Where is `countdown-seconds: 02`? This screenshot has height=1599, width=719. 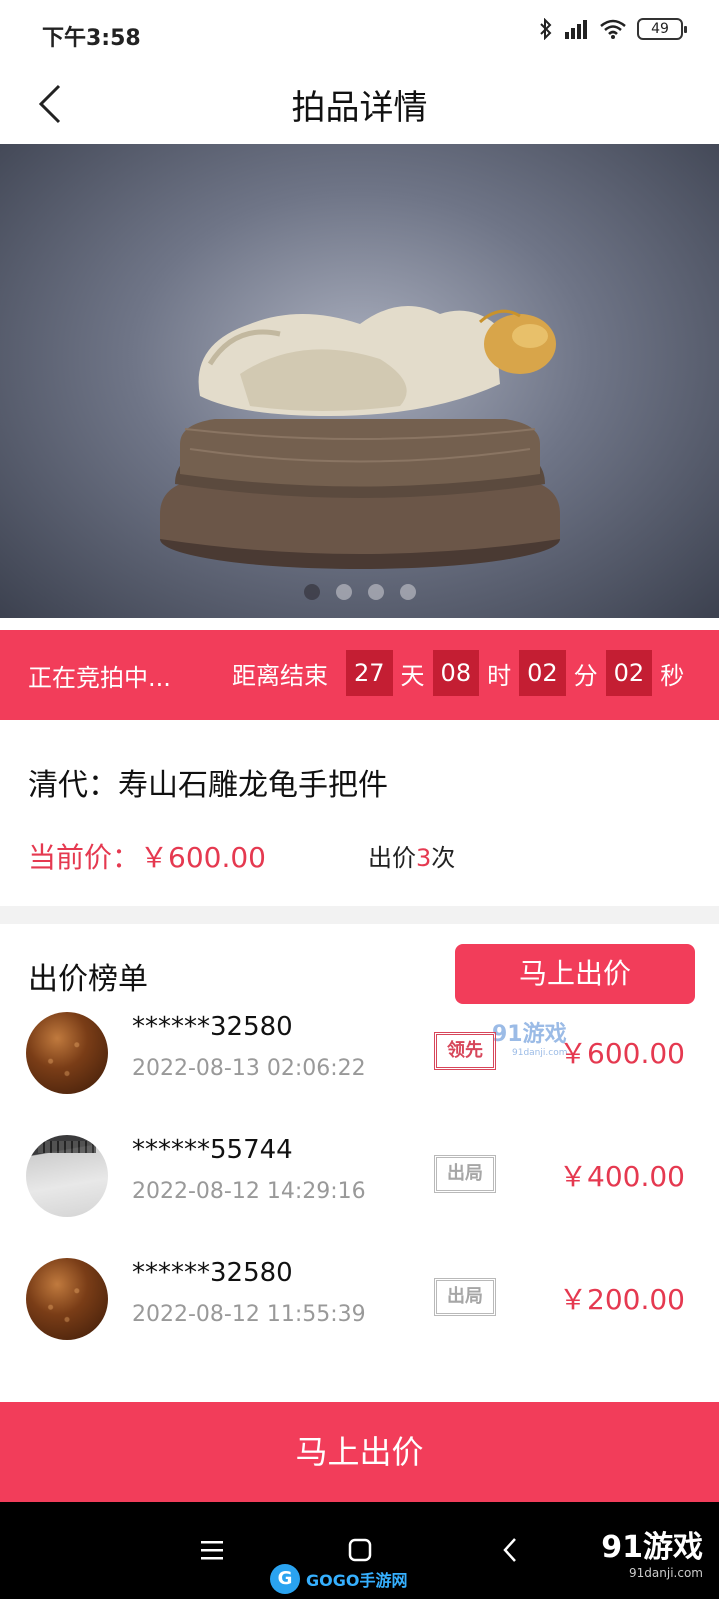
countdown-seconds: 02 is located at coordinates (629, 673).